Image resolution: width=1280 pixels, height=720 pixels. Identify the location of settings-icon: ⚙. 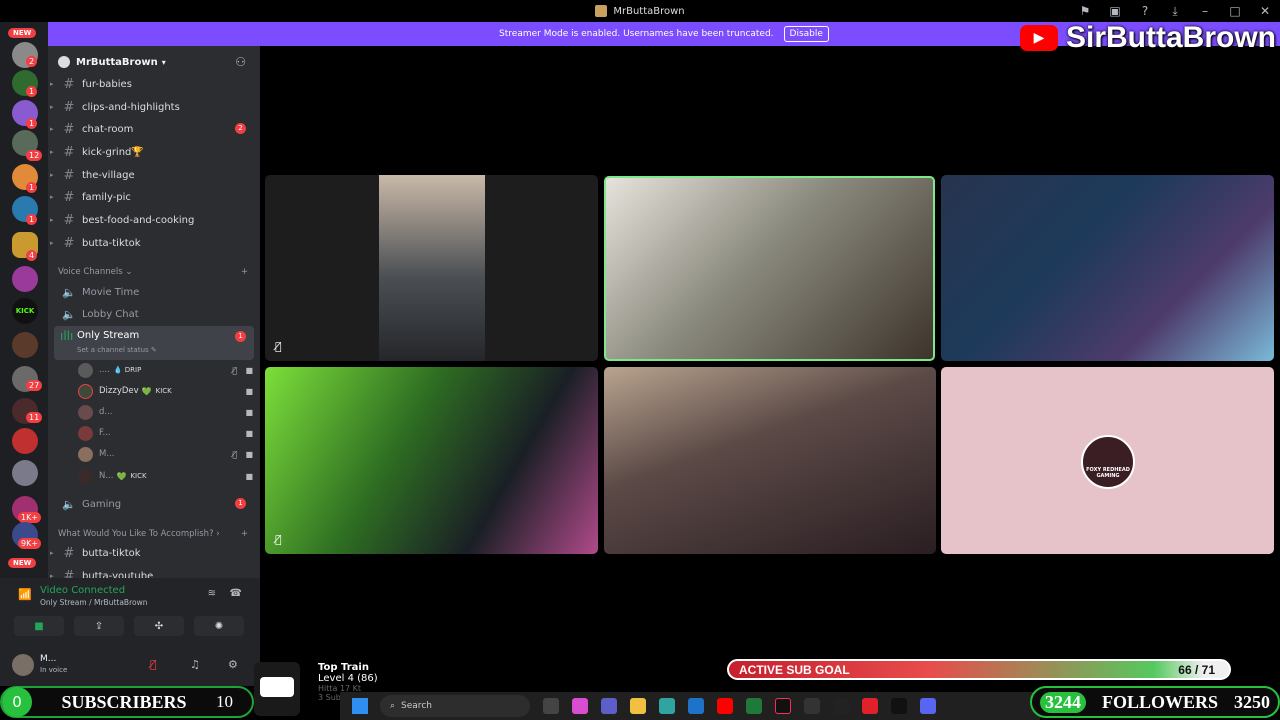
(233, 664).